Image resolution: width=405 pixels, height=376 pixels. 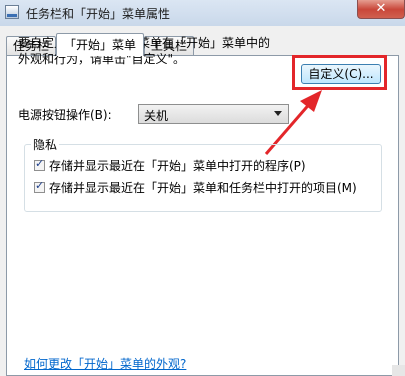 I want to click on checkbox-label: 存储并显示最近在「开始」菜单中打开的程序(P), so click(x=177, y=166).